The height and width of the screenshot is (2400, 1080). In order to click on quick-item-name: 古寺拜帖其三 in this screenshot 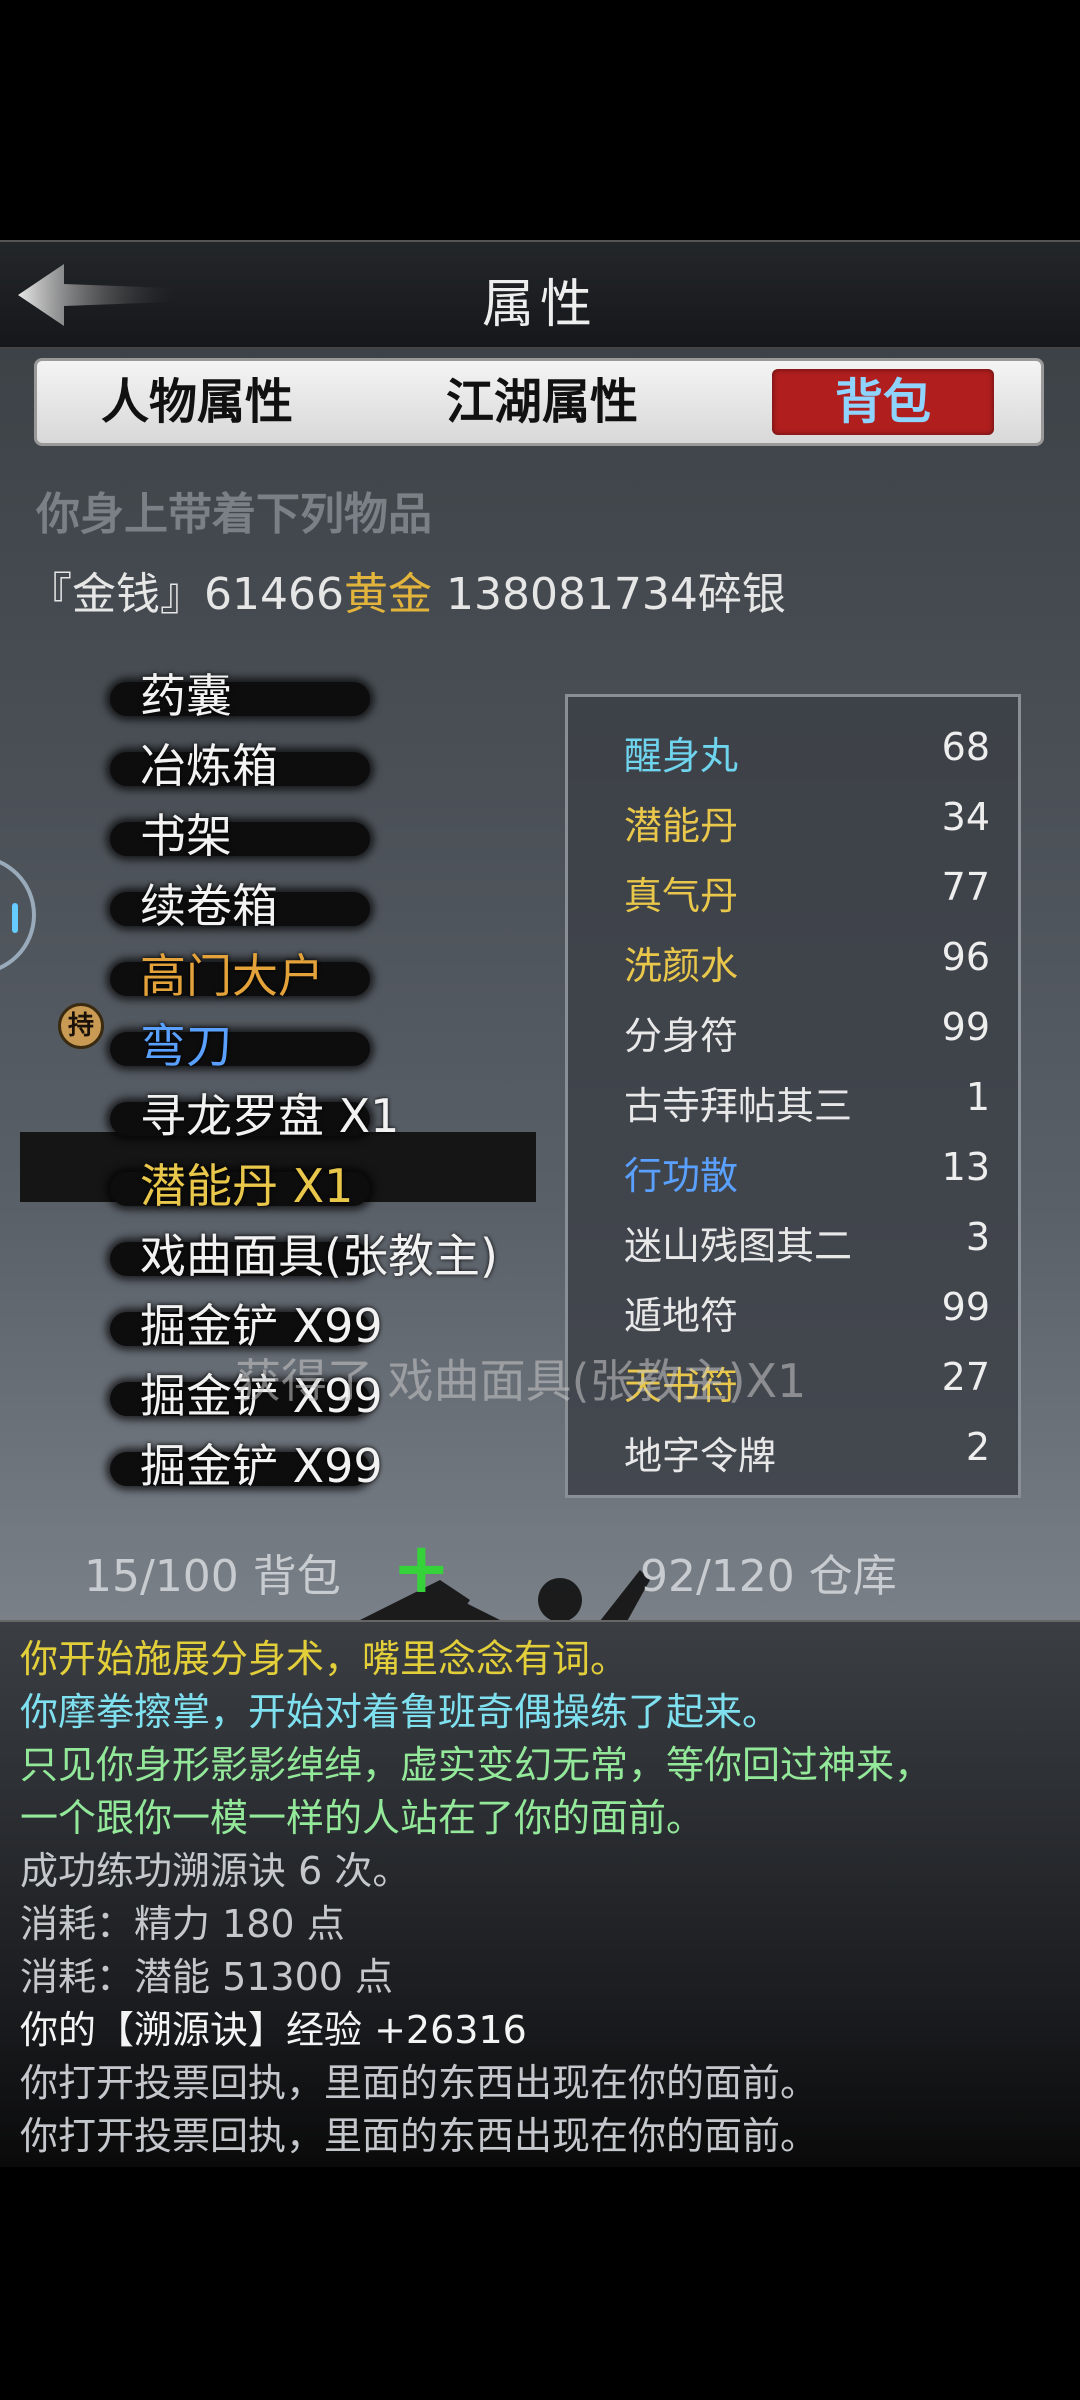, I will do `click(738, 1106)`.